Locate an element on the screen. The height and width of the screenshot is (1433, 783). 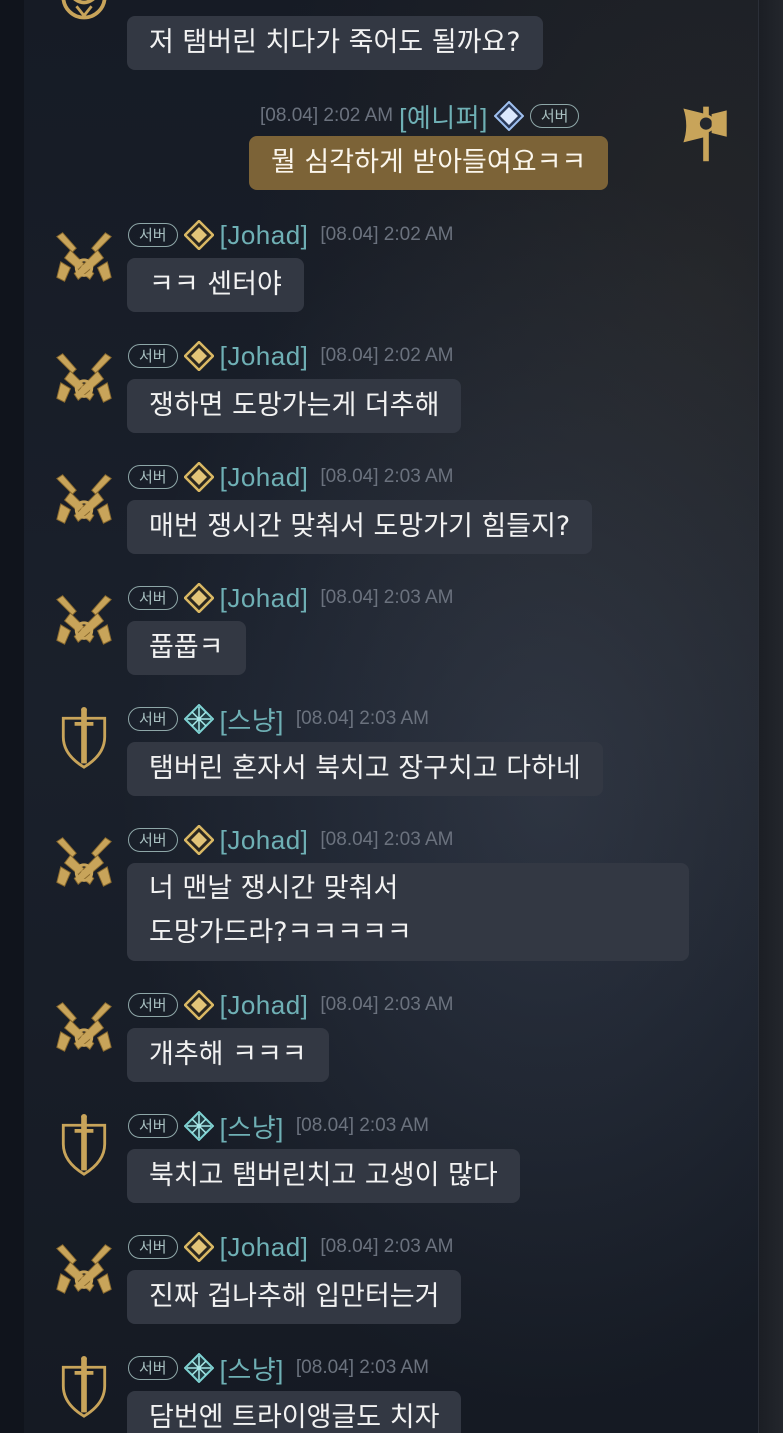
message-bubble: 매번 쟁시간 맞춰서 도망가기 힘들지? is located at coordinates (360, 527).